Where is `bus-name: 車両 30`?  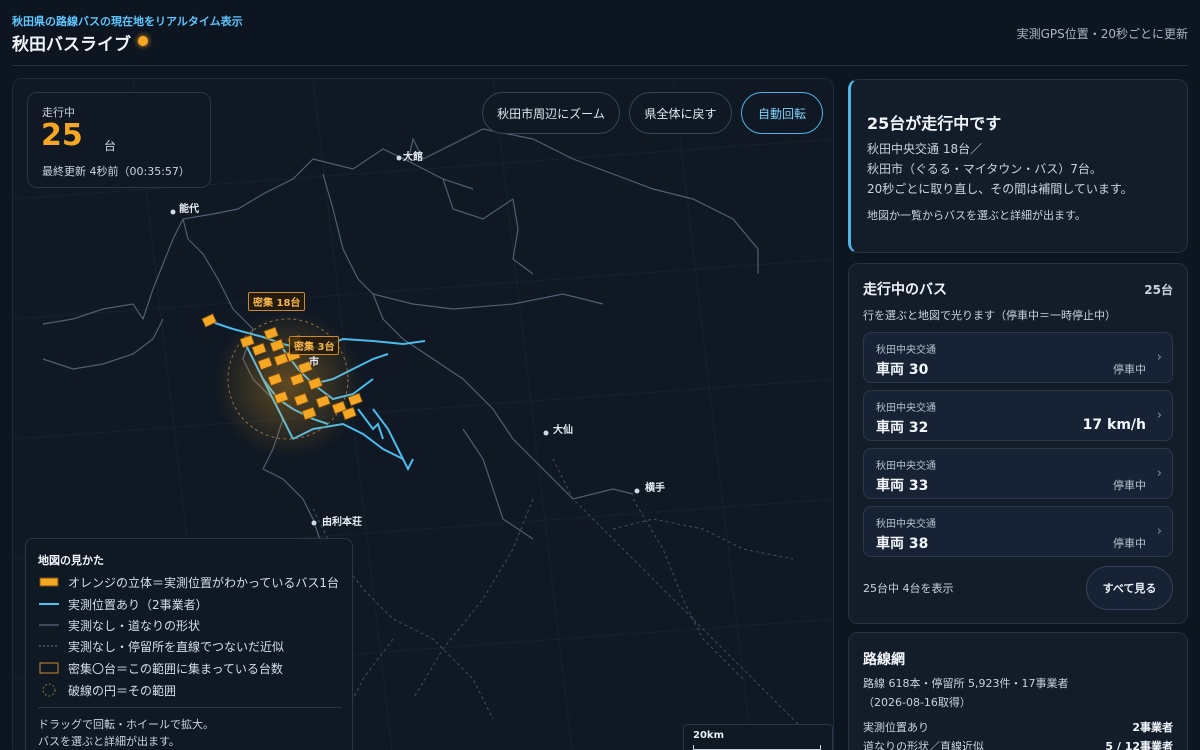 bus-name: 車両 30 is located at coordinates (902, 370).